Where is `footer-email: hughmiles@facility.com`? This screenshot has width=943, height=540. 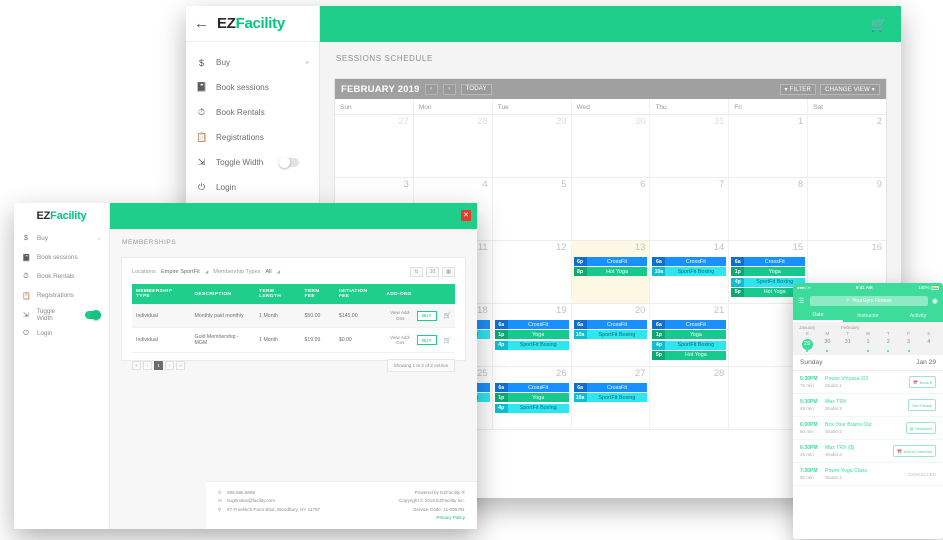
footer-email: hughmiles@facility.com is located at coordinates (251, 501).